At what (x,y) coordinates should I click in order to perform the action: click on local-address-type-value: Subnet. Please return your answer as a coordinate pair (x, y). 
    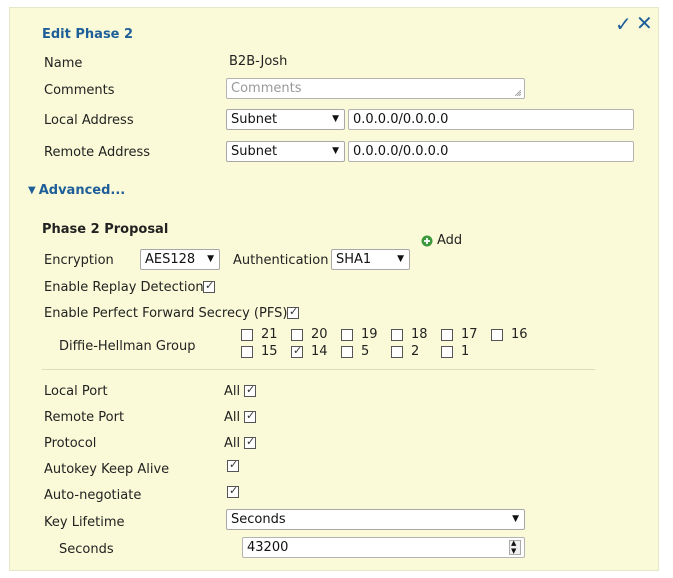
    Looking at the image, I should click on (254, 119).